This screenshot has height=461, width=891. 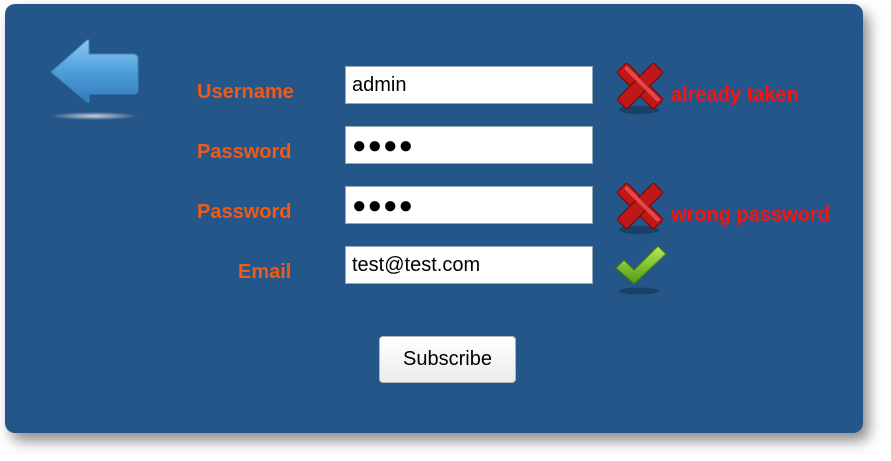 What do you see at coordinates (469, 145) in the screenshot?
I see `password-field: ●●●●` at bounding box center [469, 145].